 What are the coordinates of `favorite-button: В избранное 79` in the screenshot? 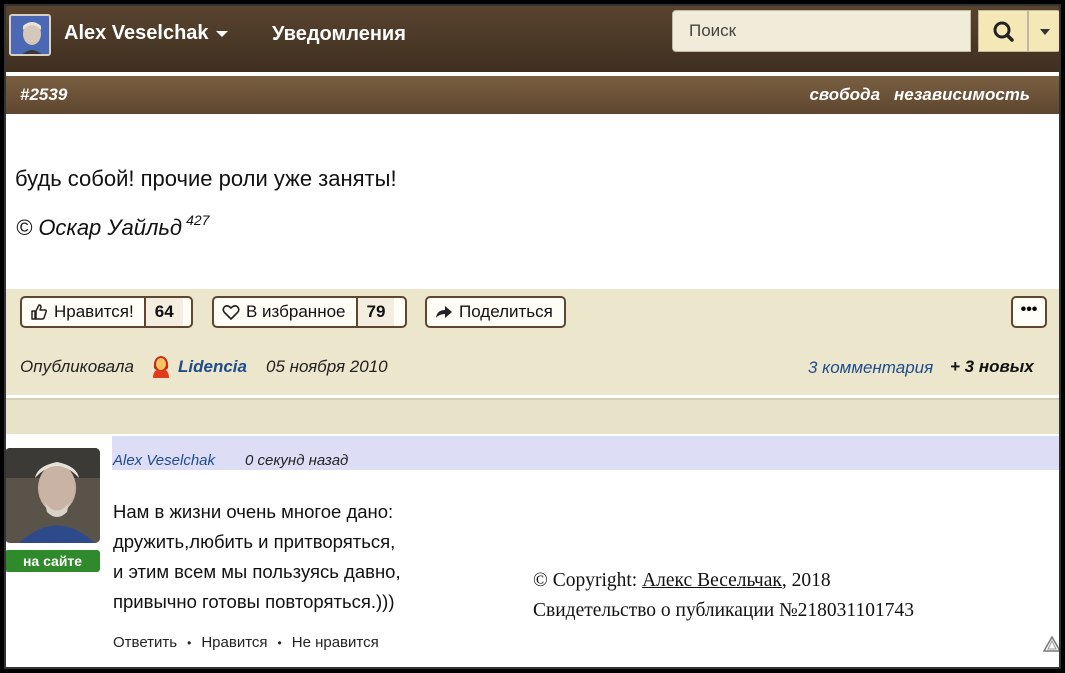 It's located at (309, 312).